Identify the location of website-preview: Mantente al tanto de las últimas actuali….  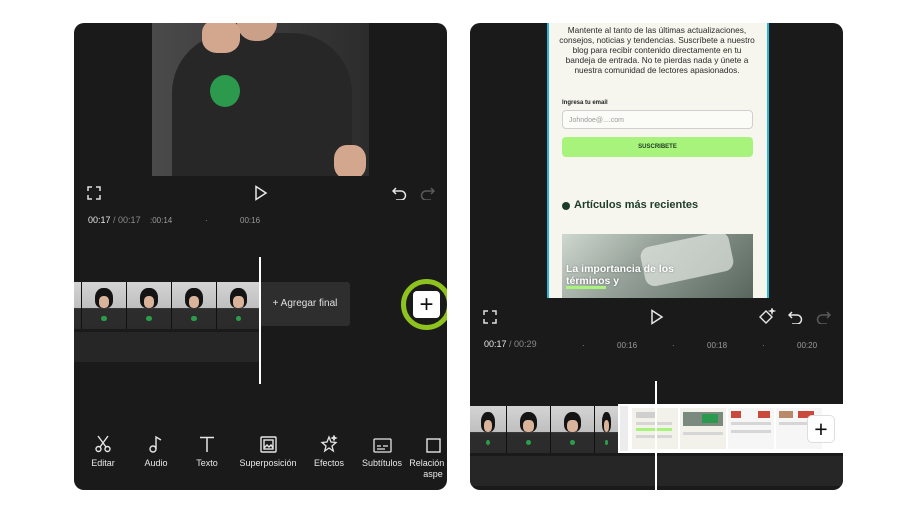
(658, 160).